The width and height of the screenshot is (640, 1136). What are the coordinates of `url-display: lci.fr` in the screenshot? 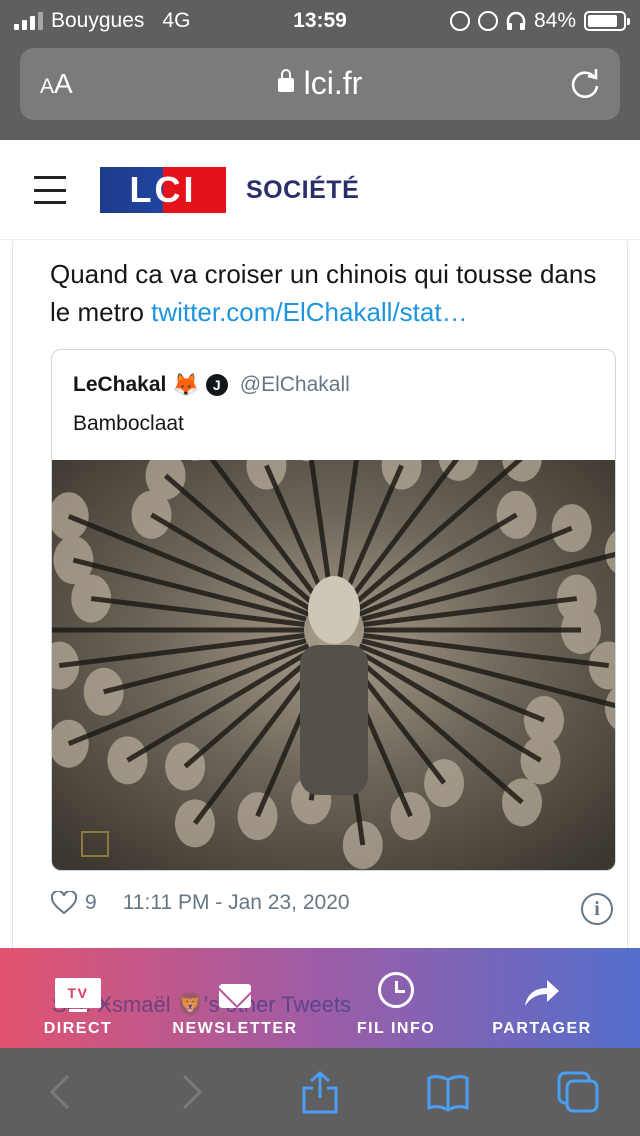 It's located at (320, 83).